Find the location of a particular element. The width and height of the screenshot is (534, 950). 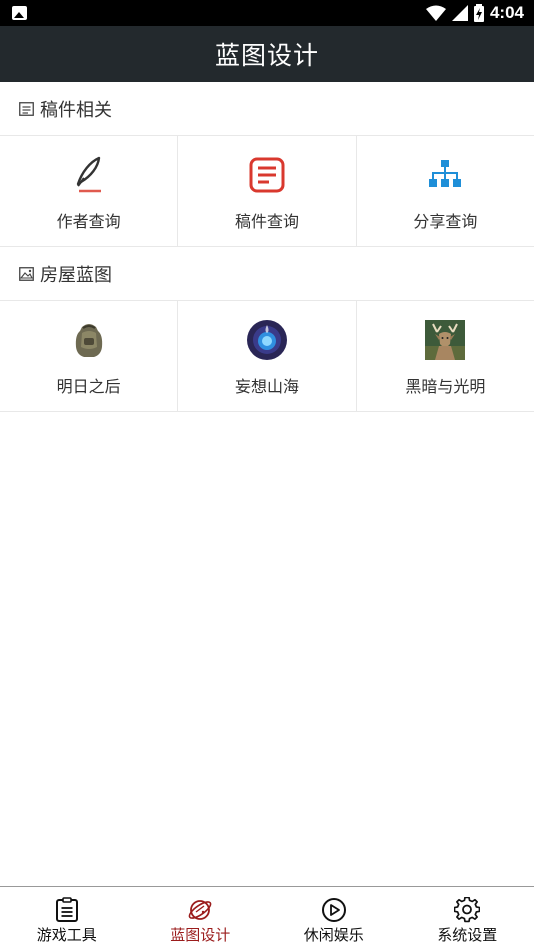

grid-item-label: 作者查询 is located at coordinates (88, 221).